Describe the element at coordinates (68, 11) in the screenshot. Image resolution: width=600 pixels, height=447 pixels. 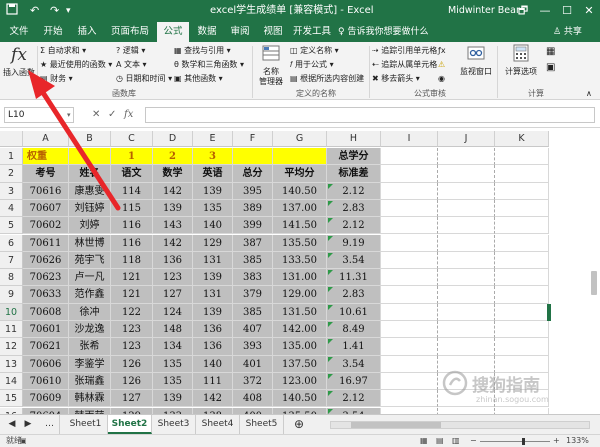
I see `customize-quick-access-icon: ▾` at that location.